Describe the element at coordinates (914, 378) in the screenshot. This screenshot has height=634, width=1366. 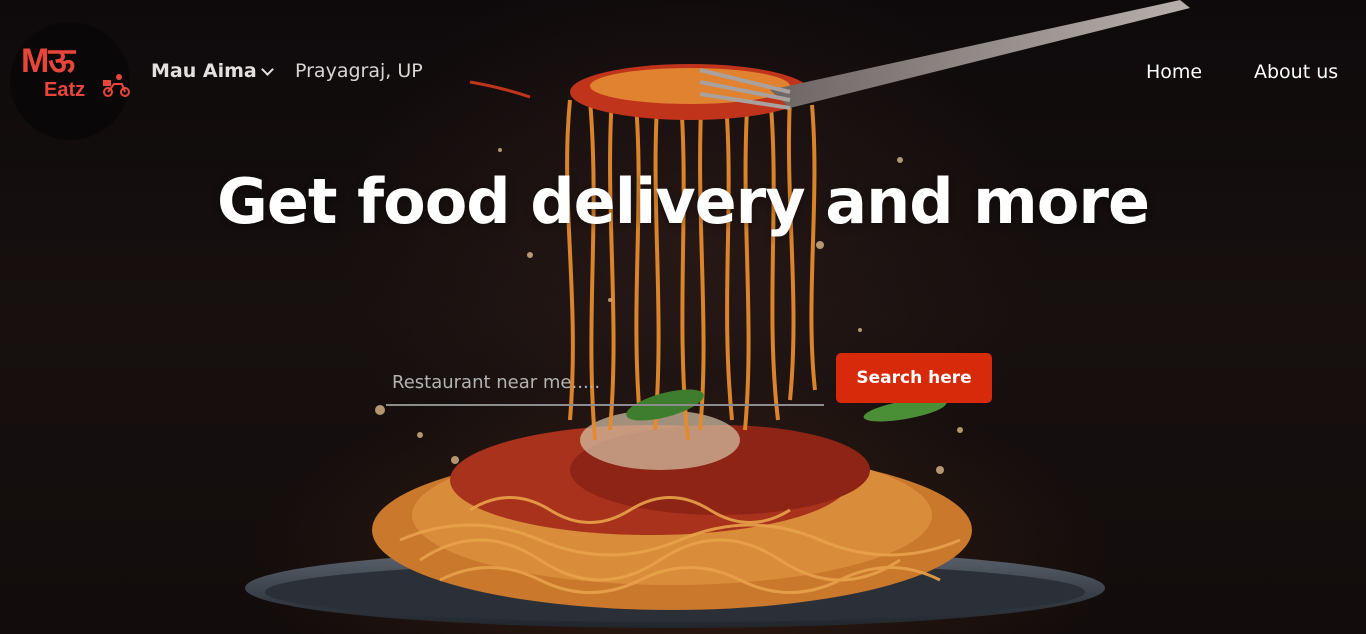
I see `search-button: Search here` at that location.